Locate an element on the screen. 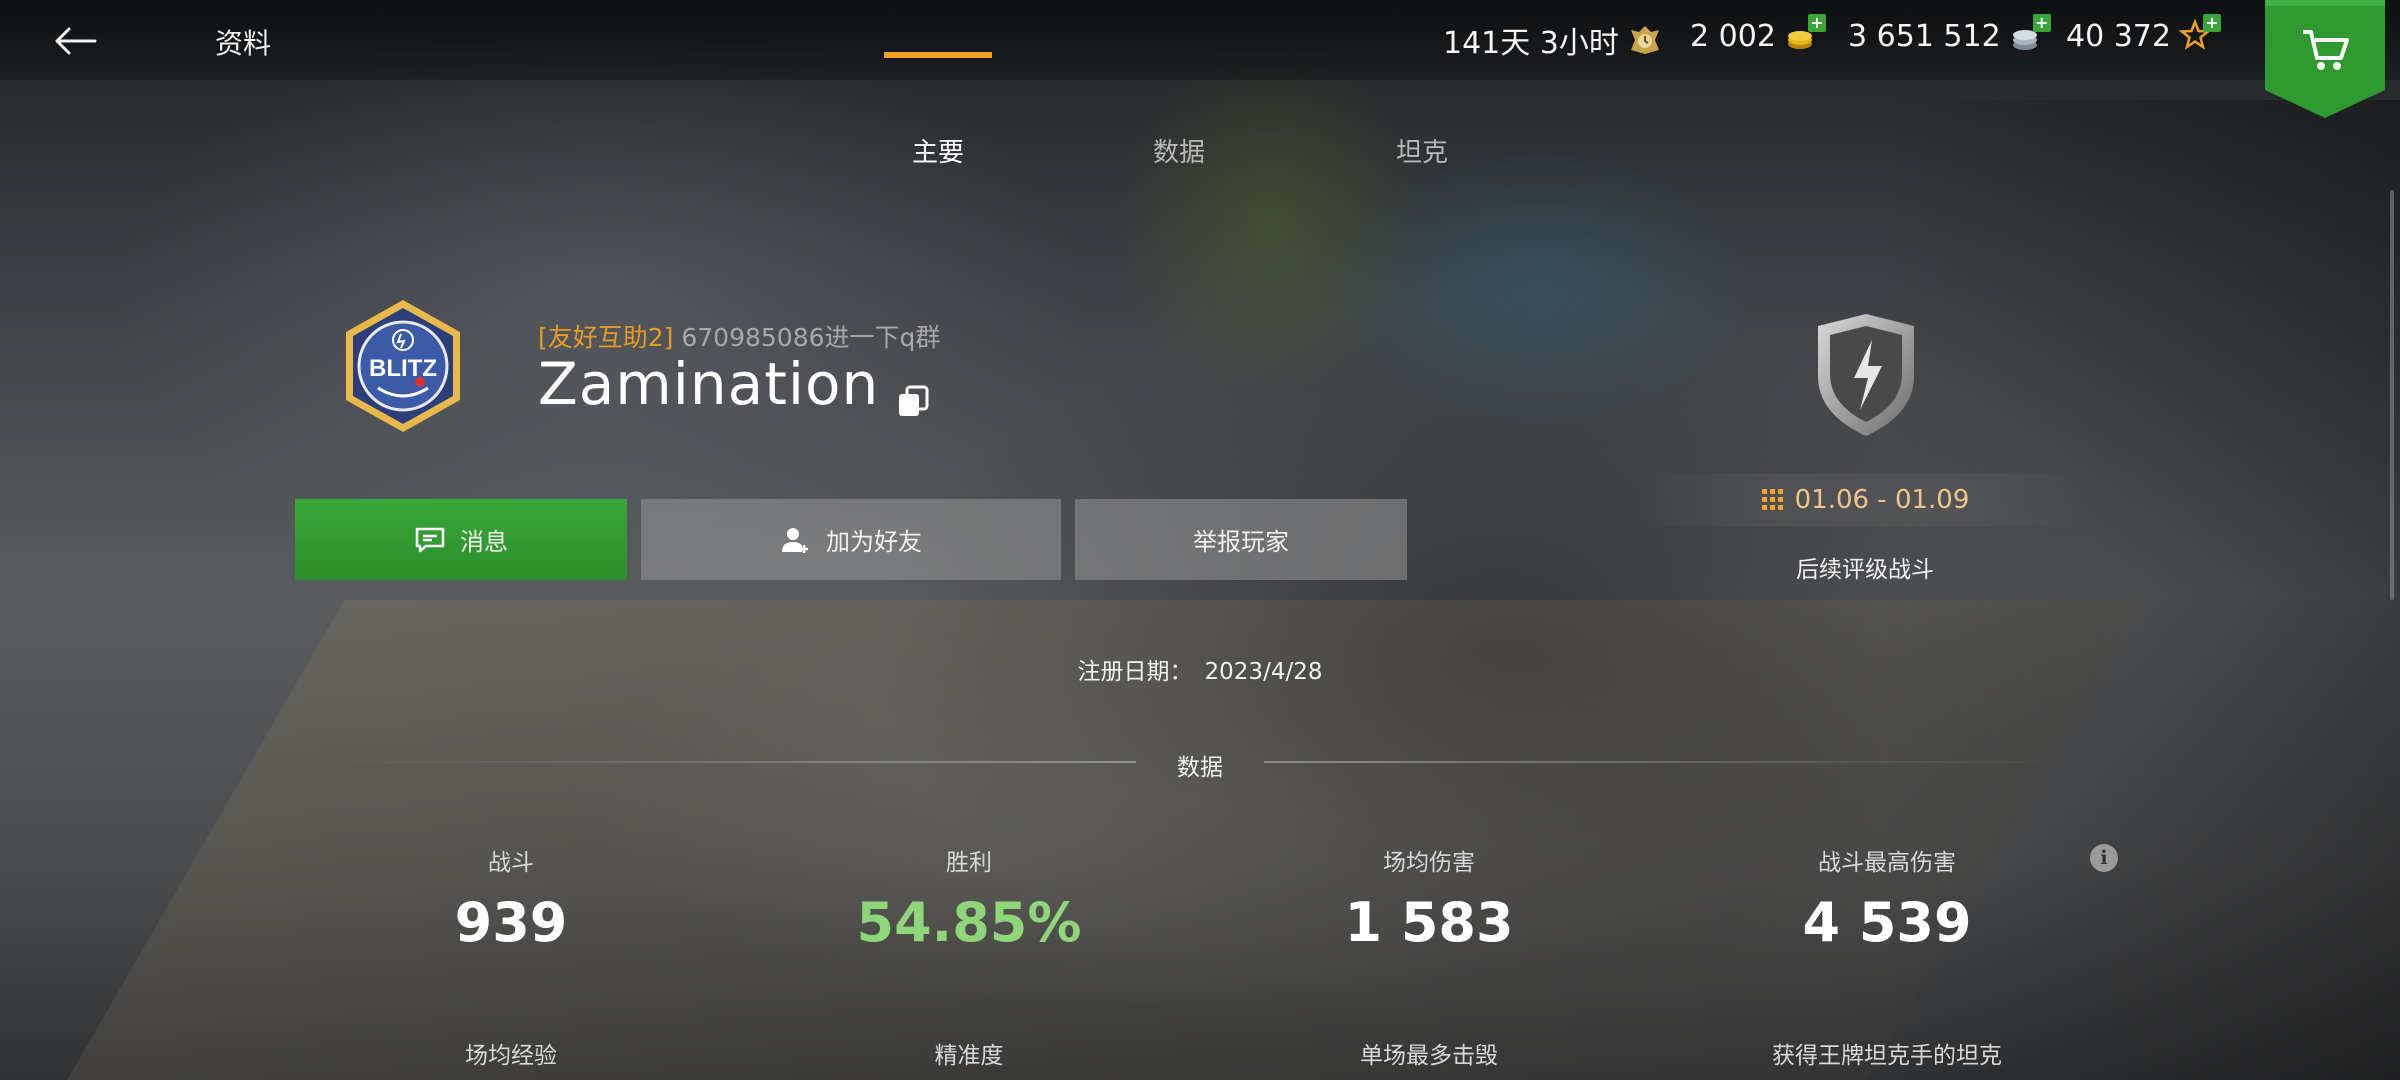 Image resolution: width=2400 pixels, height=1080 pixels. back-button is located at coordinates (75, 41).